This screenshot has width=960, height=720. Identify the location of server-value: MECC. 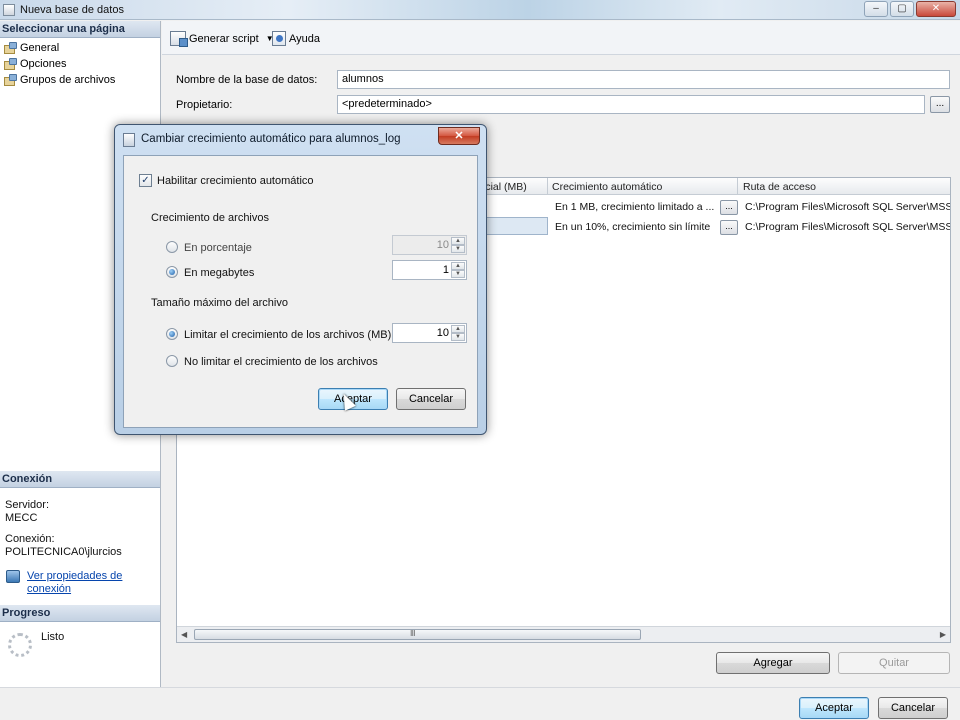
(21, 518).